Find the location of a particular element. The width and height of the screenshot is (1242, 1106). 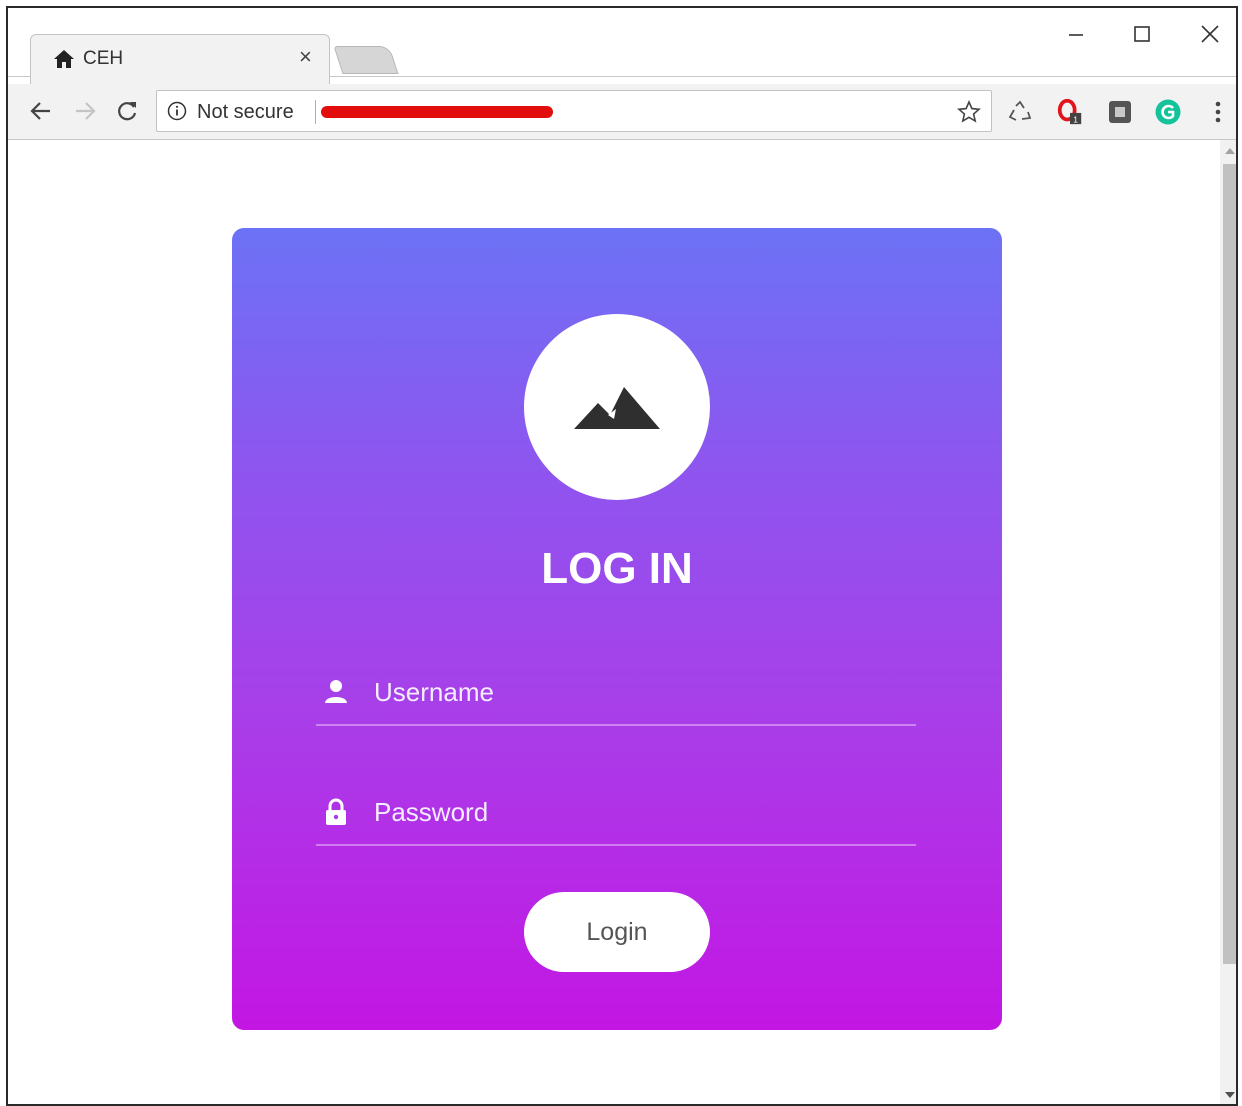

tab-strip: CEH × is located at coordinates (622, 46).